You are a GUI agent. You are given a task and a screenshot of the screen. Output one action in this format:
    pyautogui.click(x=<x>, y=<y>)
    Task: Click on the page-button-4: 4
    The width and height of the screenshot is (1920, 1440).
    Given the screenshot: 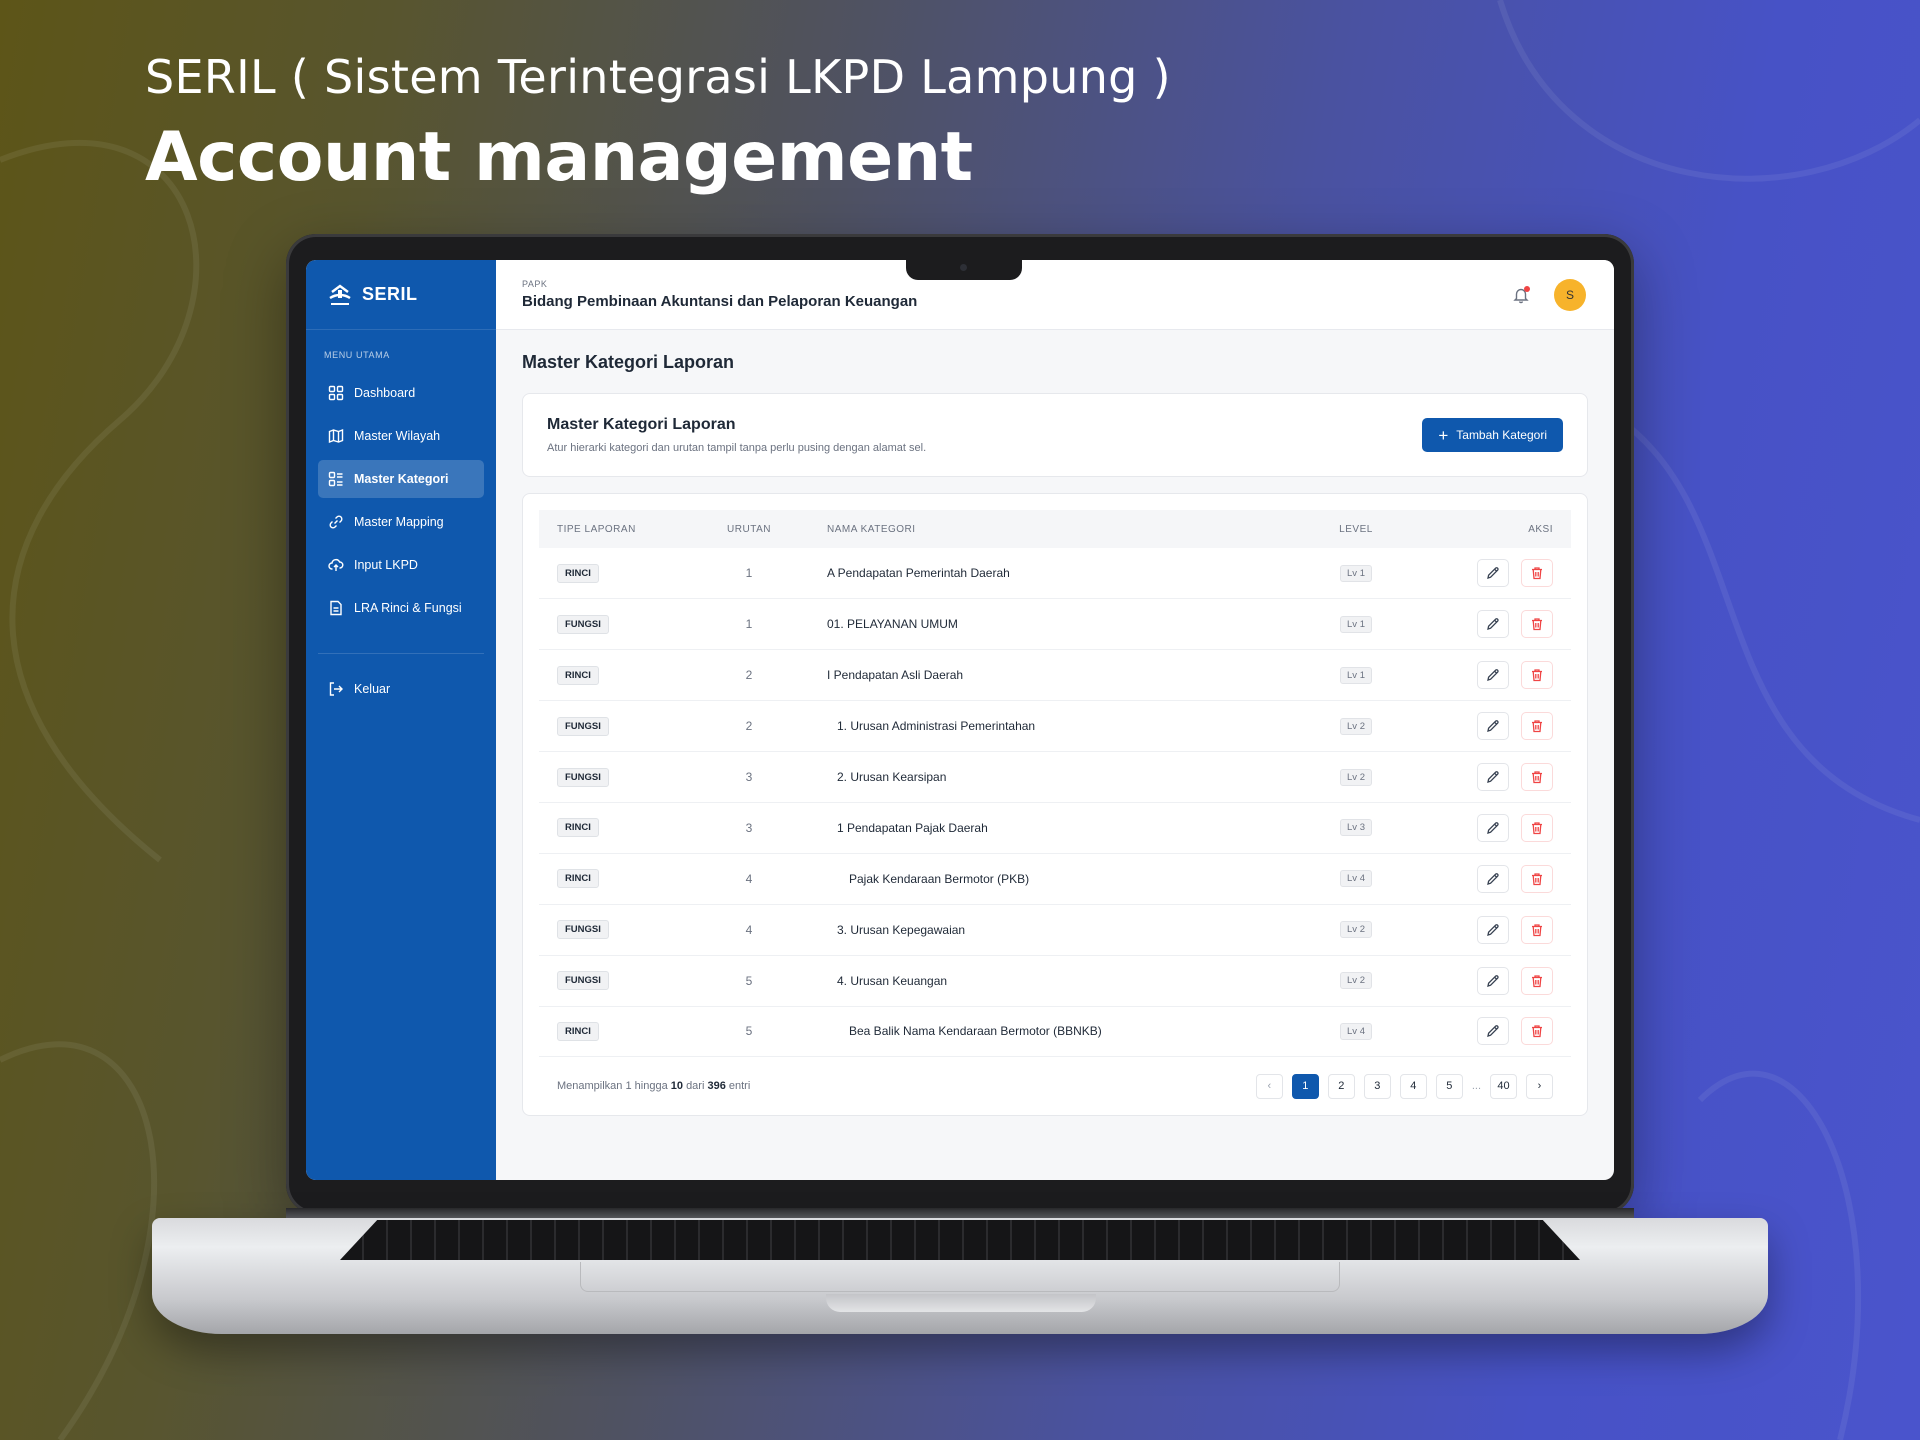 What is the action you would take?
    pyautogui.click(x=1413, y=1086)
    